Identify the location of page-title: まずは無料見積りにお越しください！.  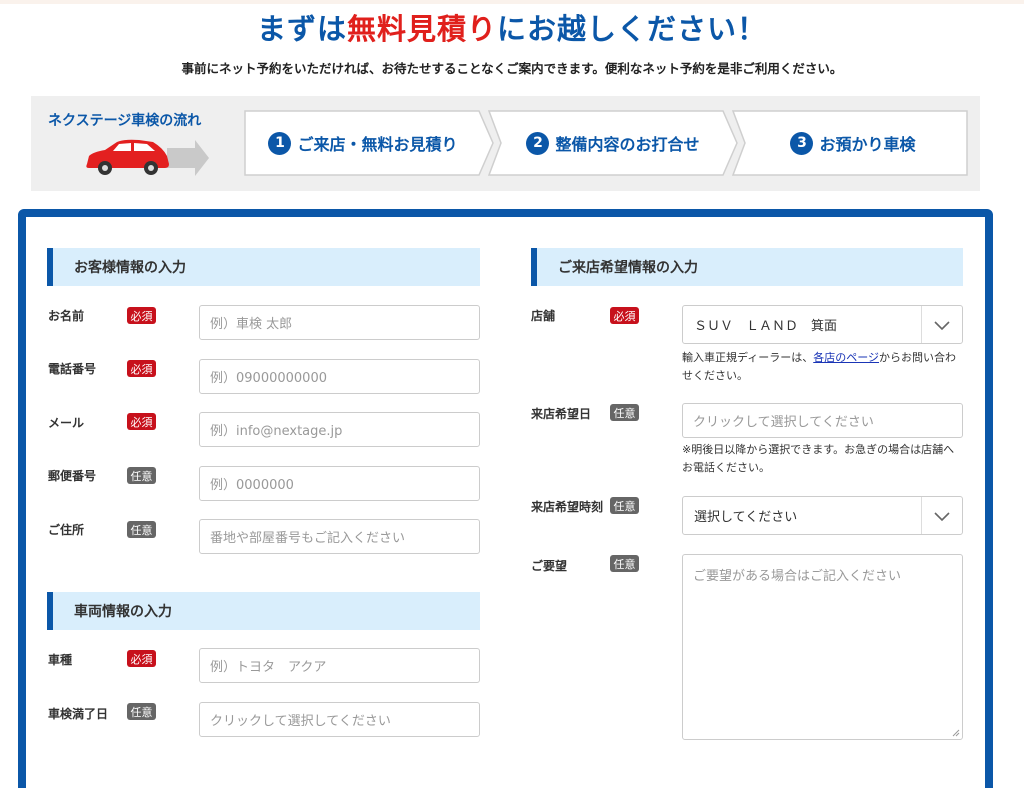
(512, 27).